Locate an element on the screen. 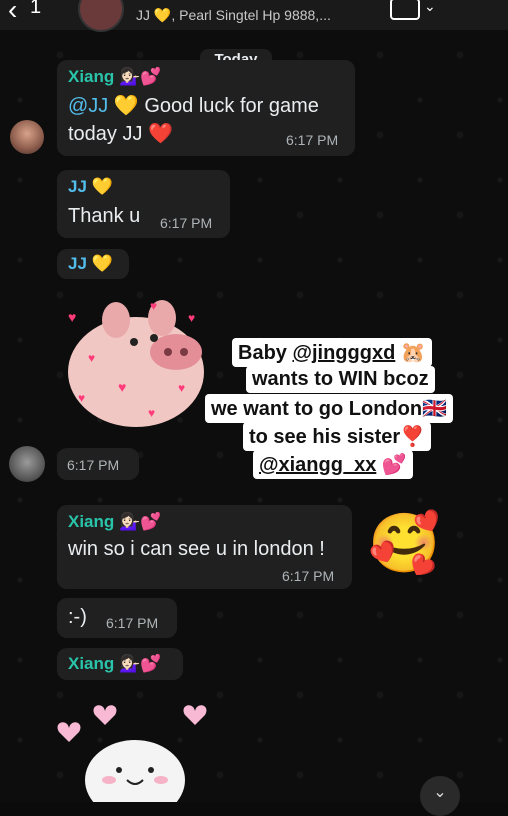 The width and height of the screenshot is (508, 816). story-text-line: to see his sister❣️ is located at coordinates (337, 436).